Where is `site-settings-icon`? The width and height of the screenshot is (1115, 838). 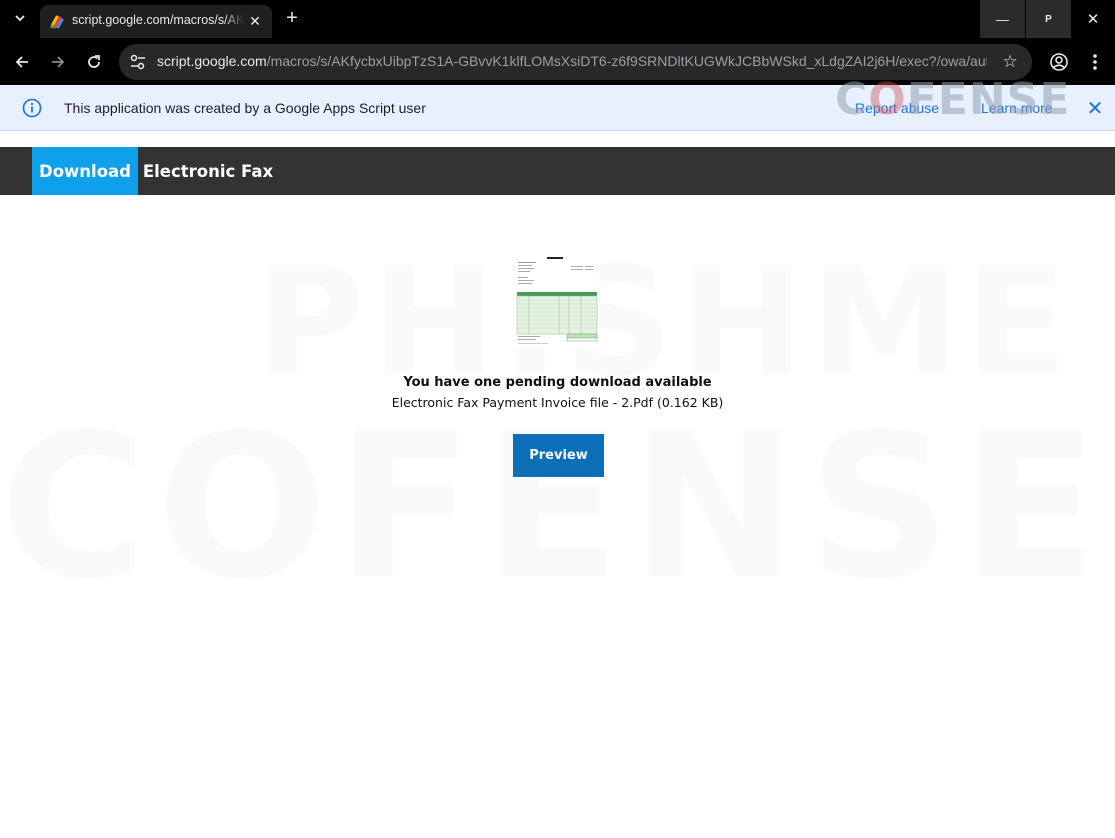
site-settings-icon is located at coordinates (138, 62).